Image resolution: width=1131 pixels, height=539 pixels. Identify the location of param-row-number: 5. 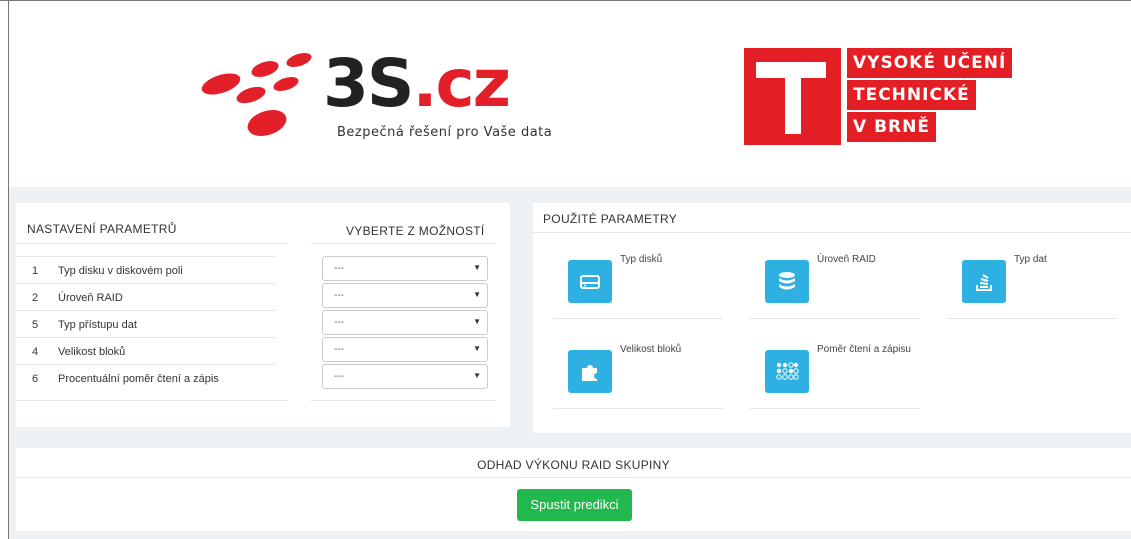
(35, 325).